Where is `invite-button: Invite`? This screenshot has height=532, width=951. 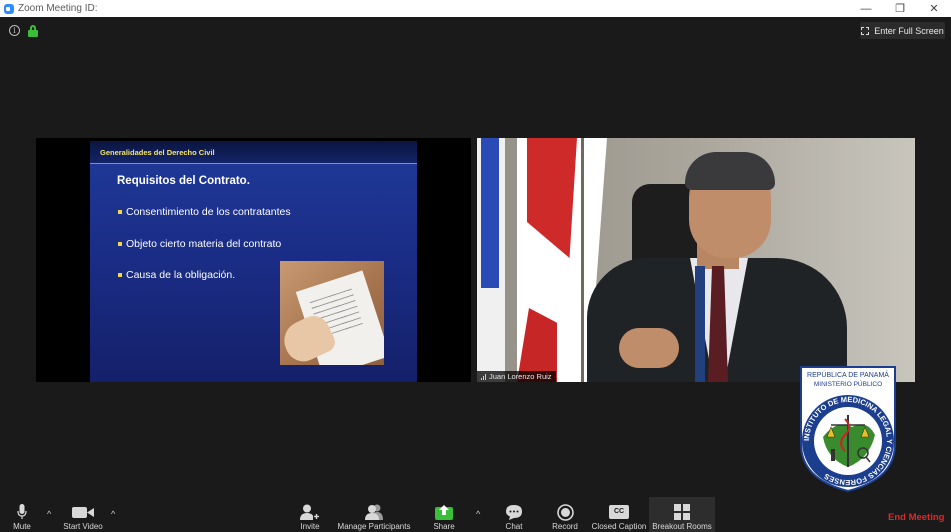 invite-button: Invite is located at coordinates (310, 514).